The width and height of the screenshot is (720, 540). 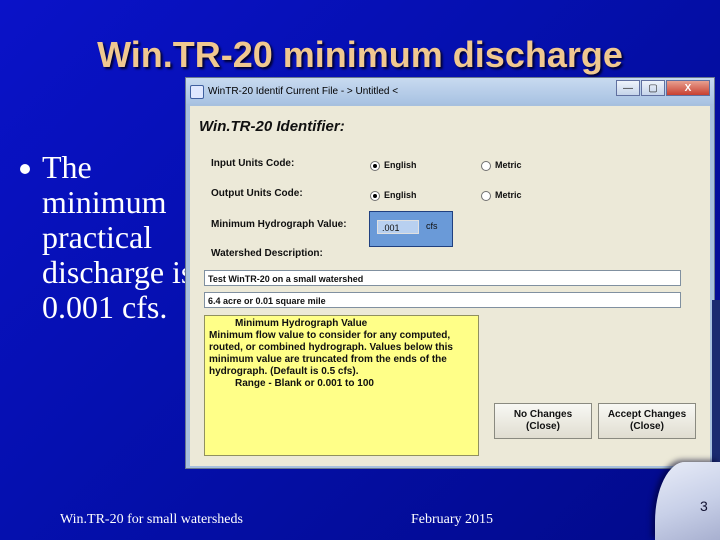 What do you see at coordinates (301, 323) in the screenshot?
I see `help-title: Minimum Hydrograph Value` at bounding box center [301, 323].